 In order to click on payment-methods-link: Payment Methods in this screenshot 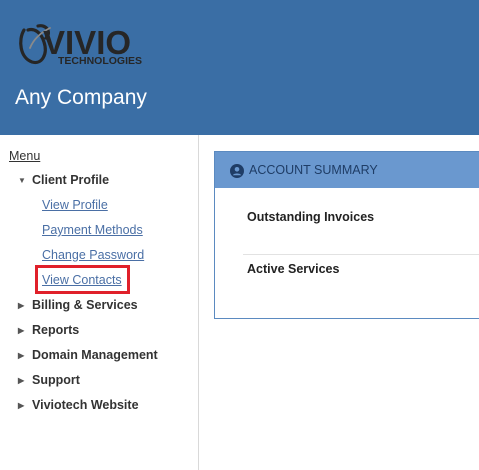, I will do `click(92, 230)`.